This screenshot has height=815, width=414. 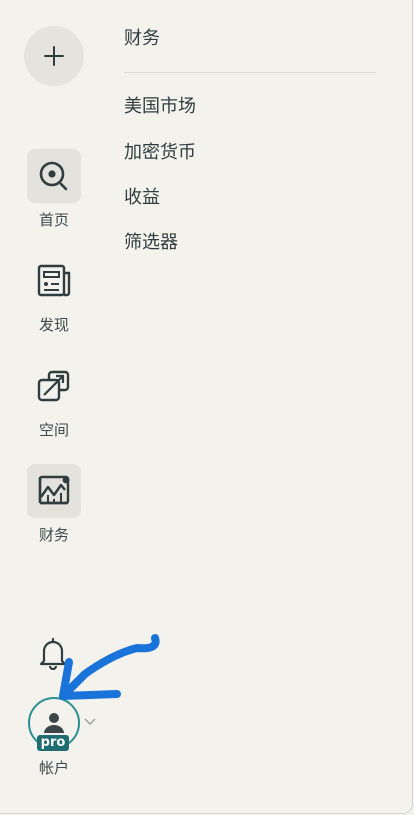 I want to click on menu-link-crypto: 加密货币, so click(x=160, y=151).